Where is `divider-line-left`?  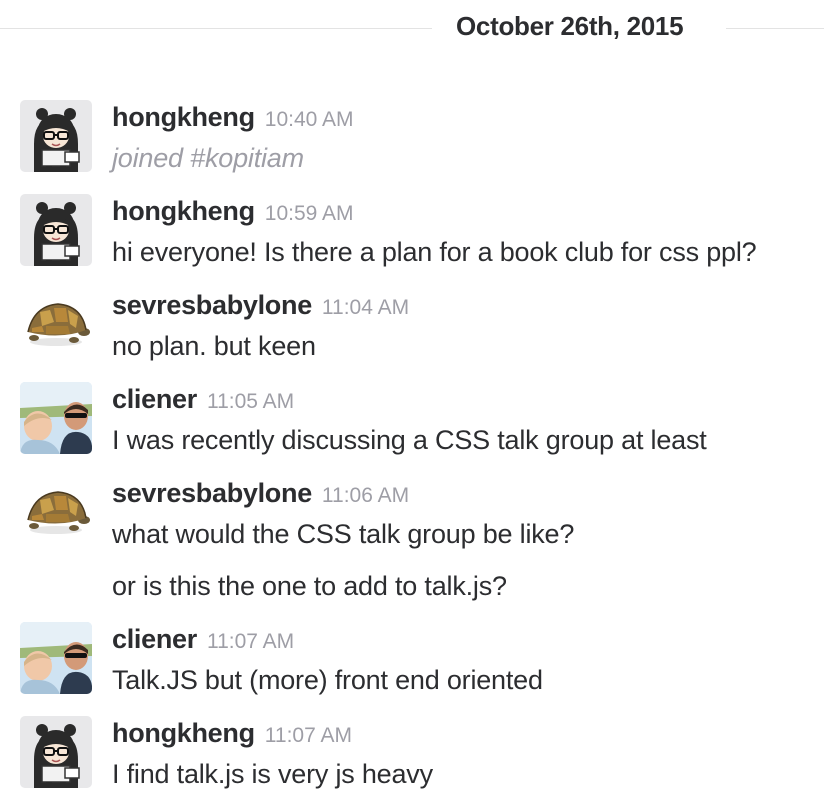
divider-line-left is located at coordinates (216, 28).